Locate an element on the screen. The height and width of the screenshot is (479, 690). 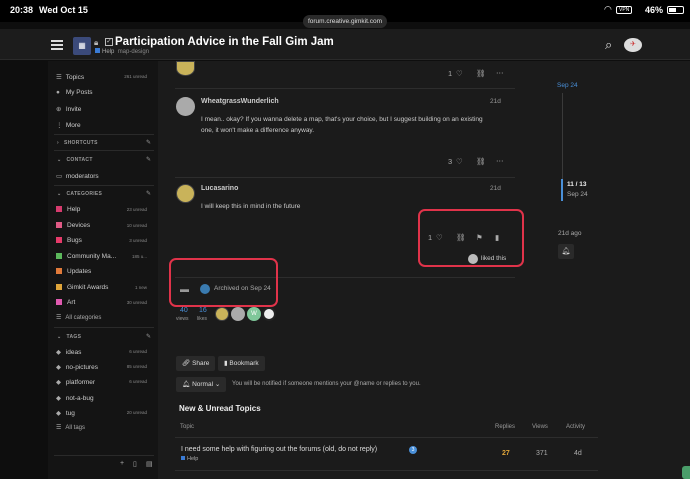
unread-badge: 3 is located at coordinates (413, 450).